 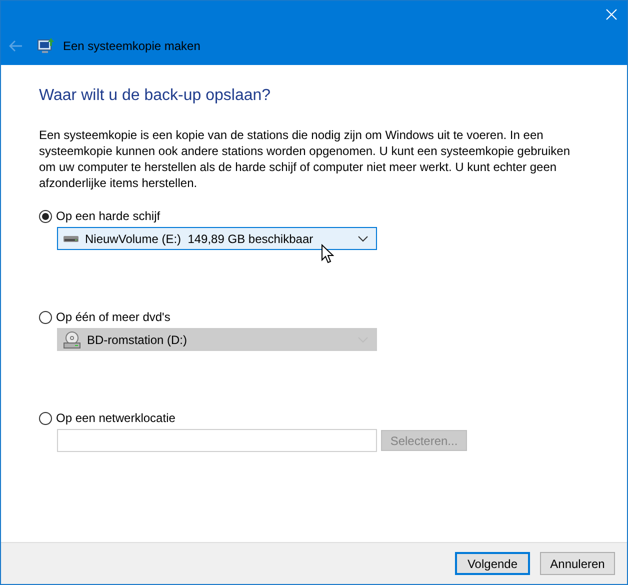 What do you see at coordinates (155, 96) in the screenshot?
I see `page-heading: Waar wilt u de back-up opslaan?` at bounding box center [155, 96].